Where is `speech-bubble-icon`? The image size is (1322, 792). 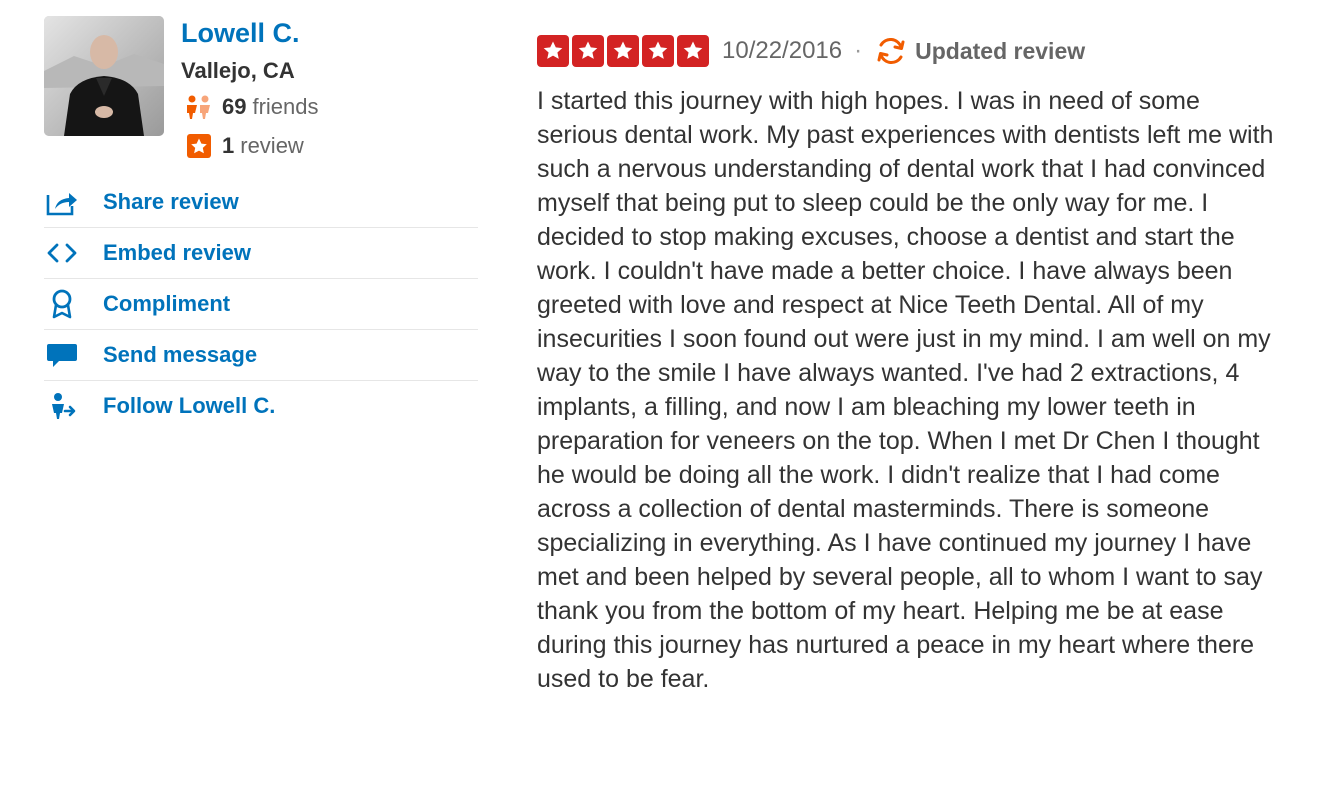 speech-bubble-icon is located at coordinates (62, 355).